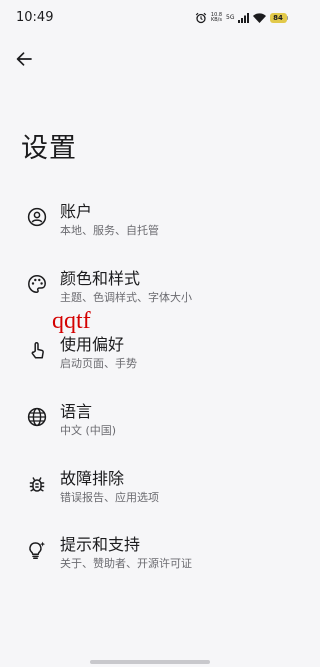 The image size is (320, 667). What do you see at coordinates (109, 497) in the screenshot?
I see `item-subtitle: 错误报告、应用选项` at bounding box center [109, 497].